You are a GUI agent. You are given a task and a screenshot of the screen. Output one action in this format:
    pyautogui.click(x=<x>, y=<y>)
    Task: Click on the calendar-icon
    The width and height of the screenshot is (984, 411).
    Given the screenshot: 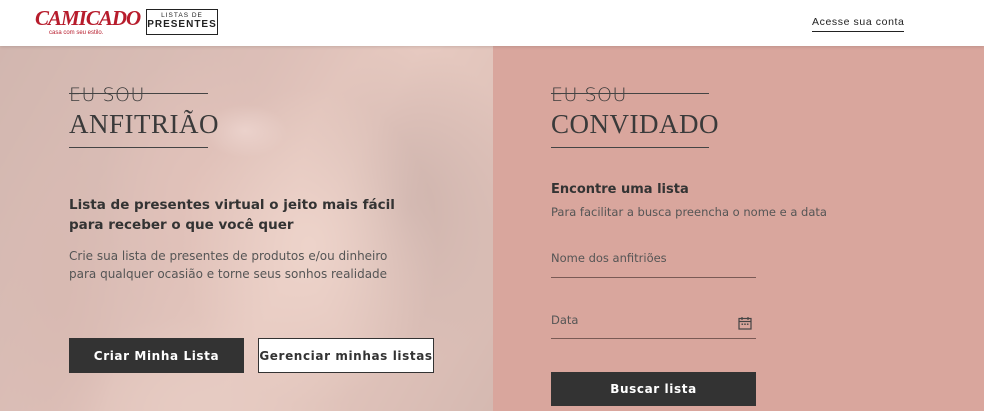 What is the action you would take?
    pyautogui.click(x=745, y=323)
    